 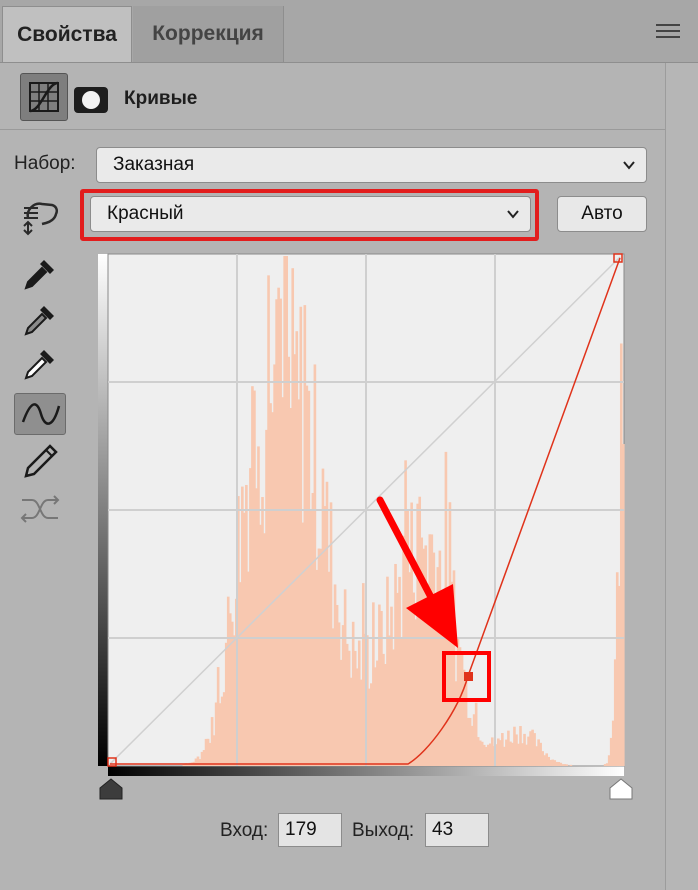 What do you see at coordinates (349, 31) in the screenshot?
I see `tab-bar: Свойства Коррекция` at bounding box center [349, 31].